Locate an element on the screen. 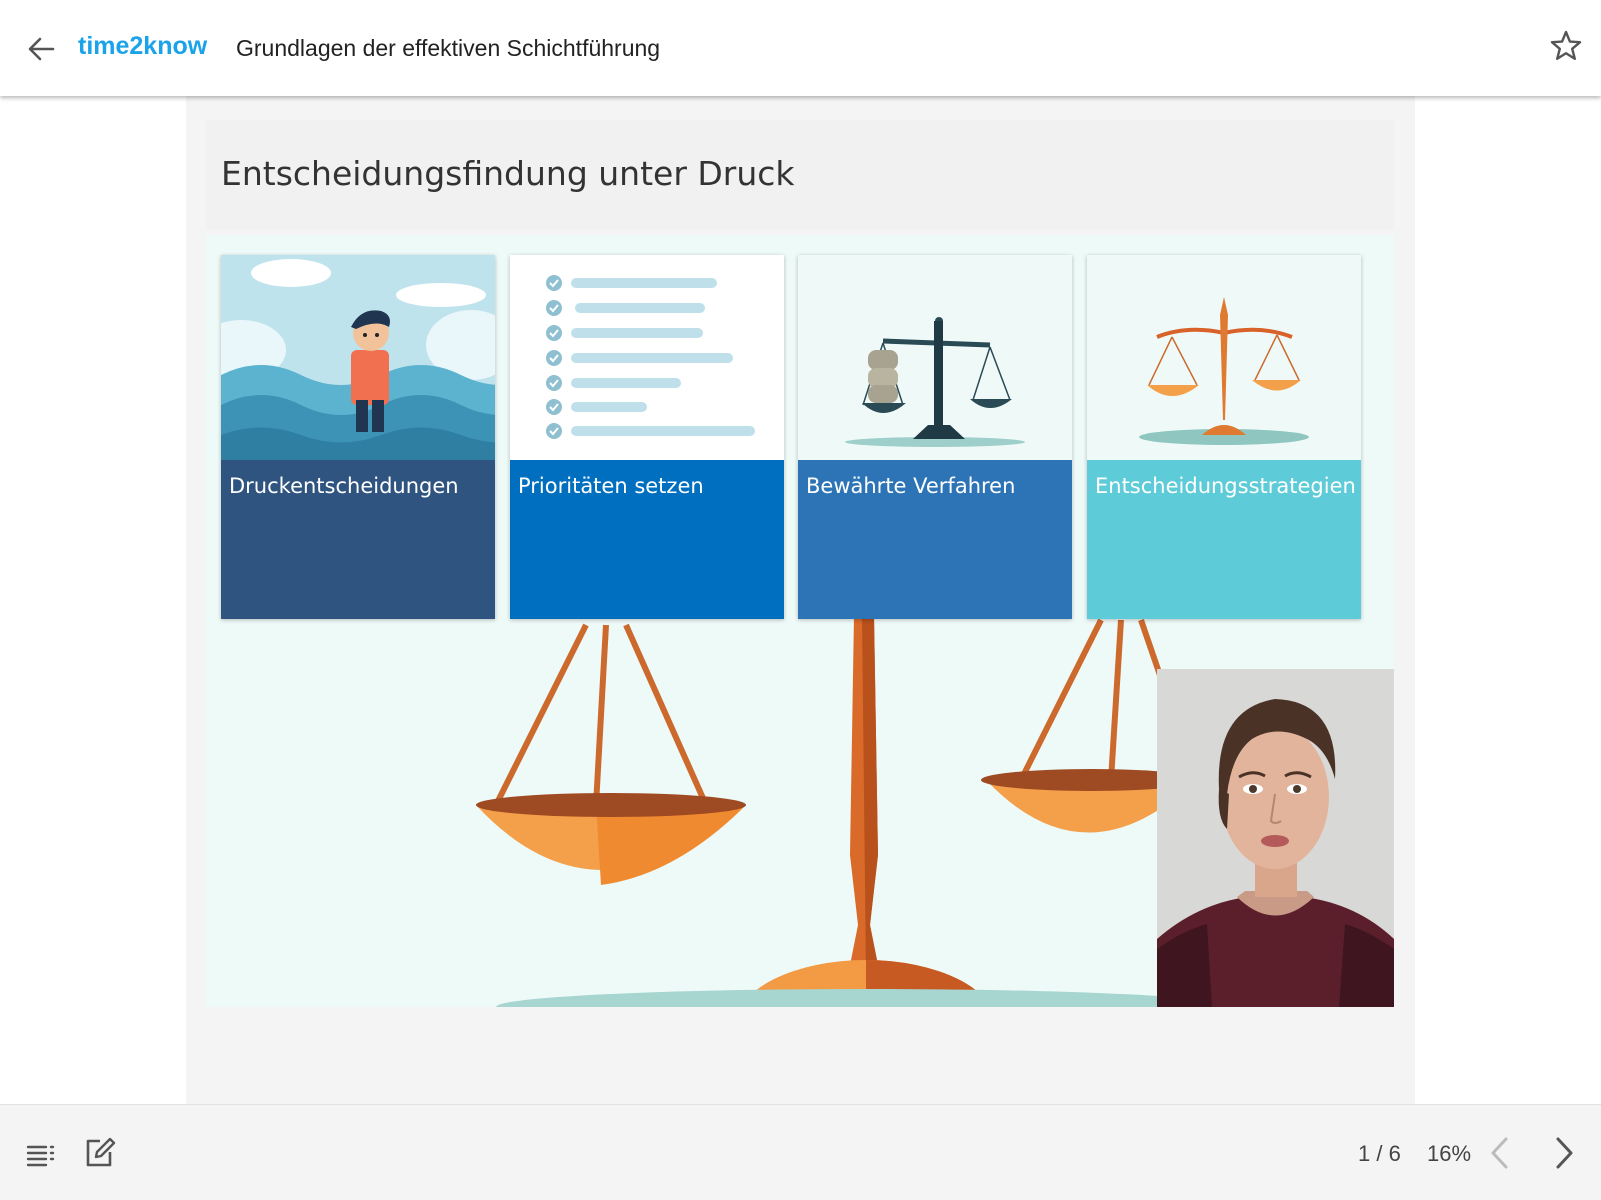  previous-page-button is located at coordinates (1500, 1153).